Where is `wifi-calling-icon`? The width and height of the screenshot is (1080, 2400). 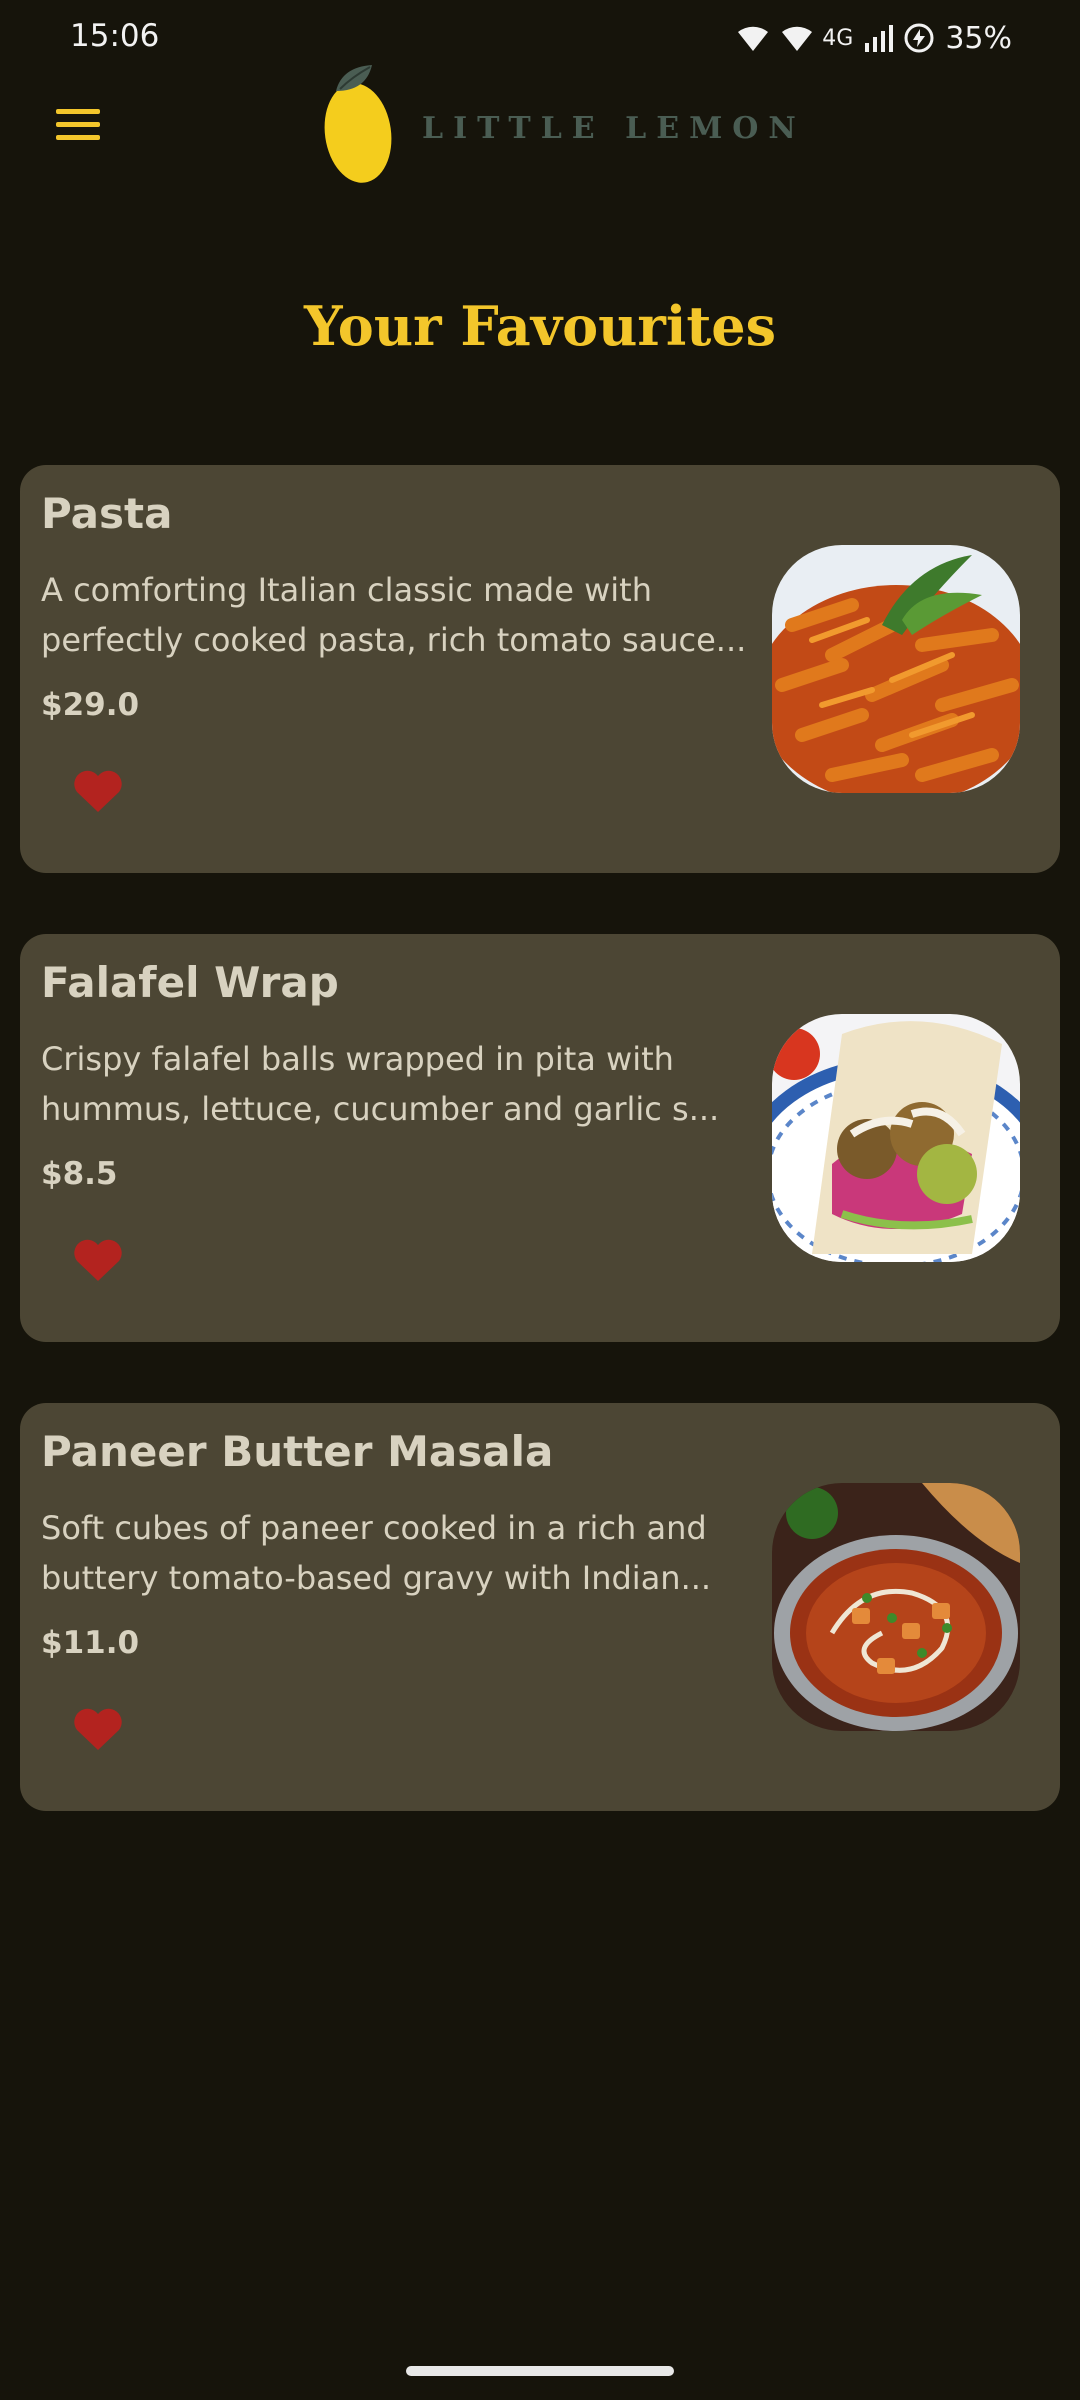 wifi-calling-icon is located at coordinates (797, 38).